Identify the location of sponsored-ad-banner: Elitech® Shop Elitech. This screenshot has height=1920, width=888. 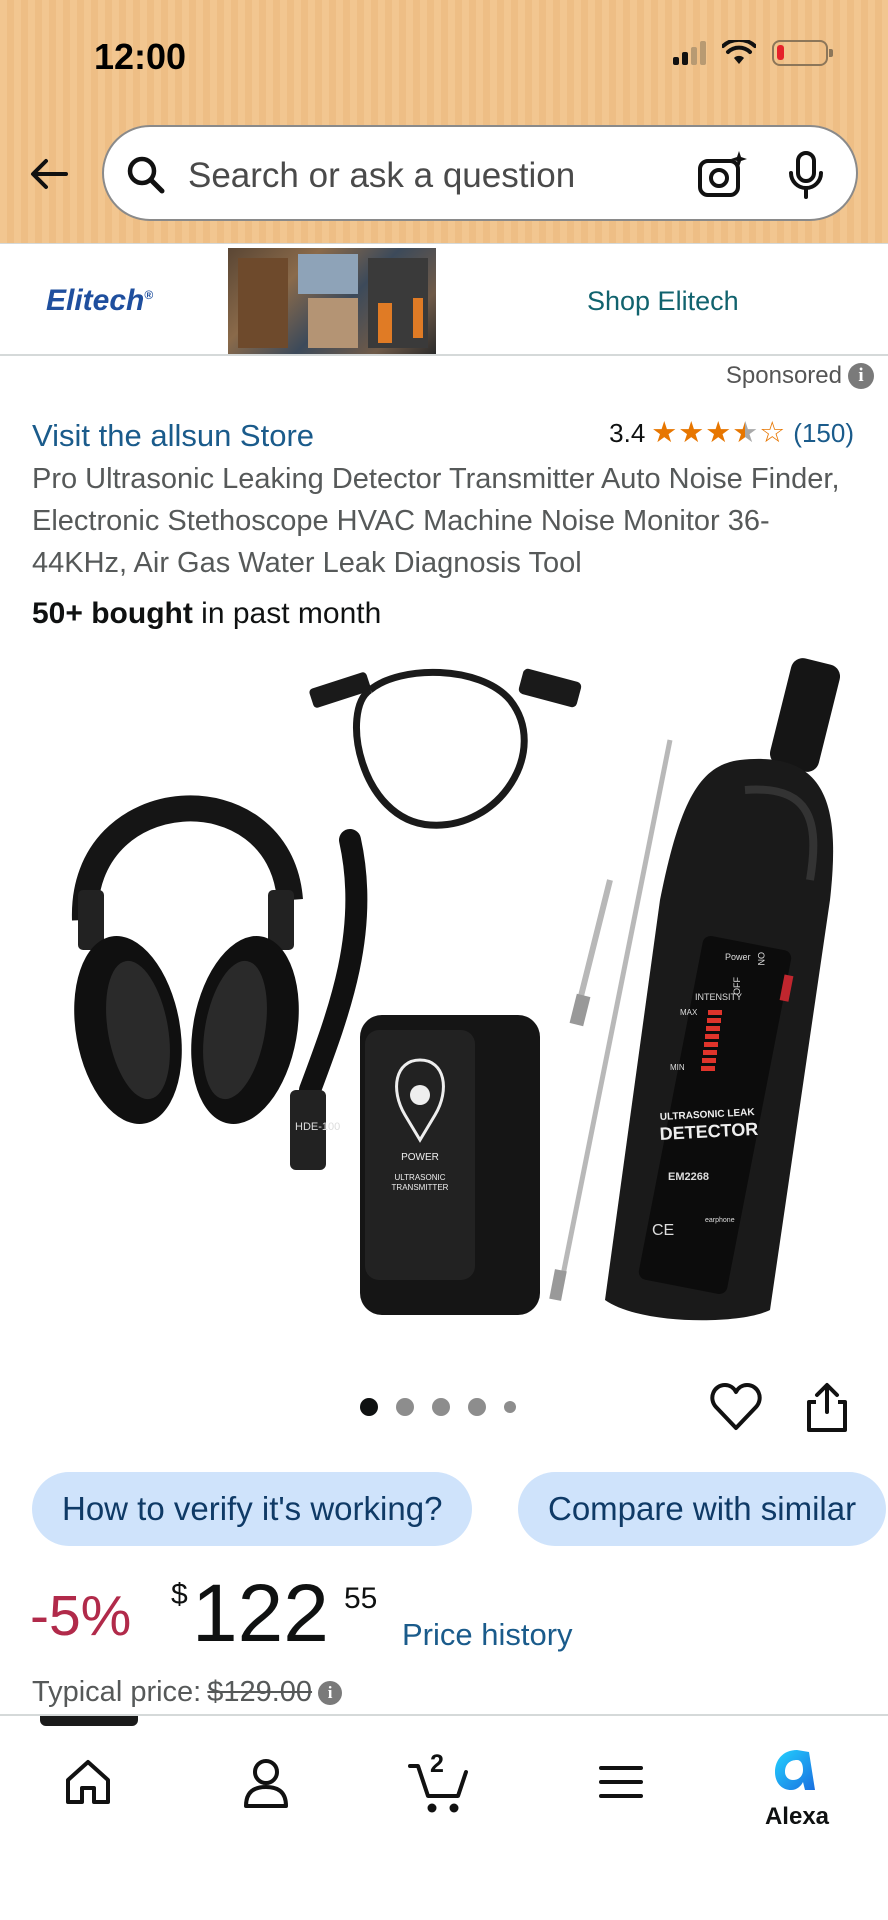
(444, 299).